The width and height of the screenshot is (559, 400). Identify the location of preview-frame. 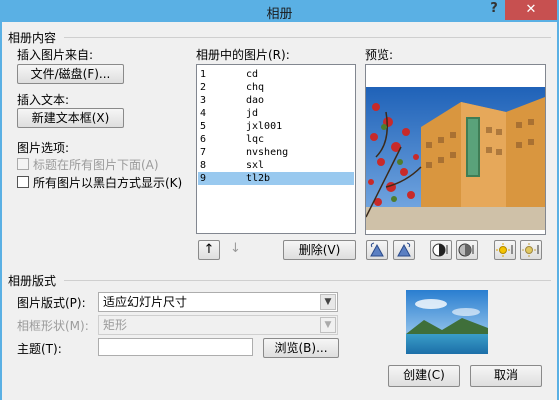
(455, 149).